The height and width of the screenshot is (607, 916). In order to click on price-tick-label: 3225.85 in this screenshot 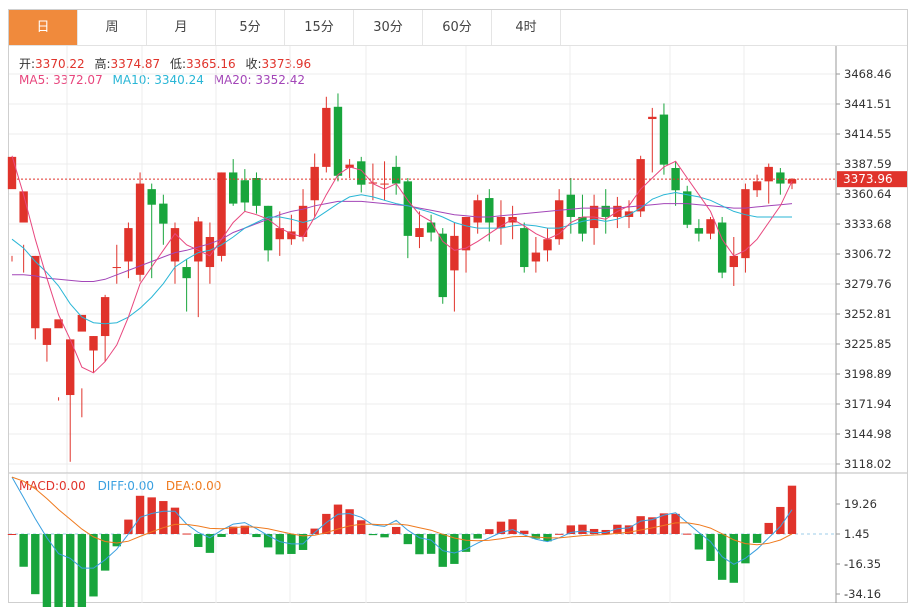, I will do `click(868, 344)`.